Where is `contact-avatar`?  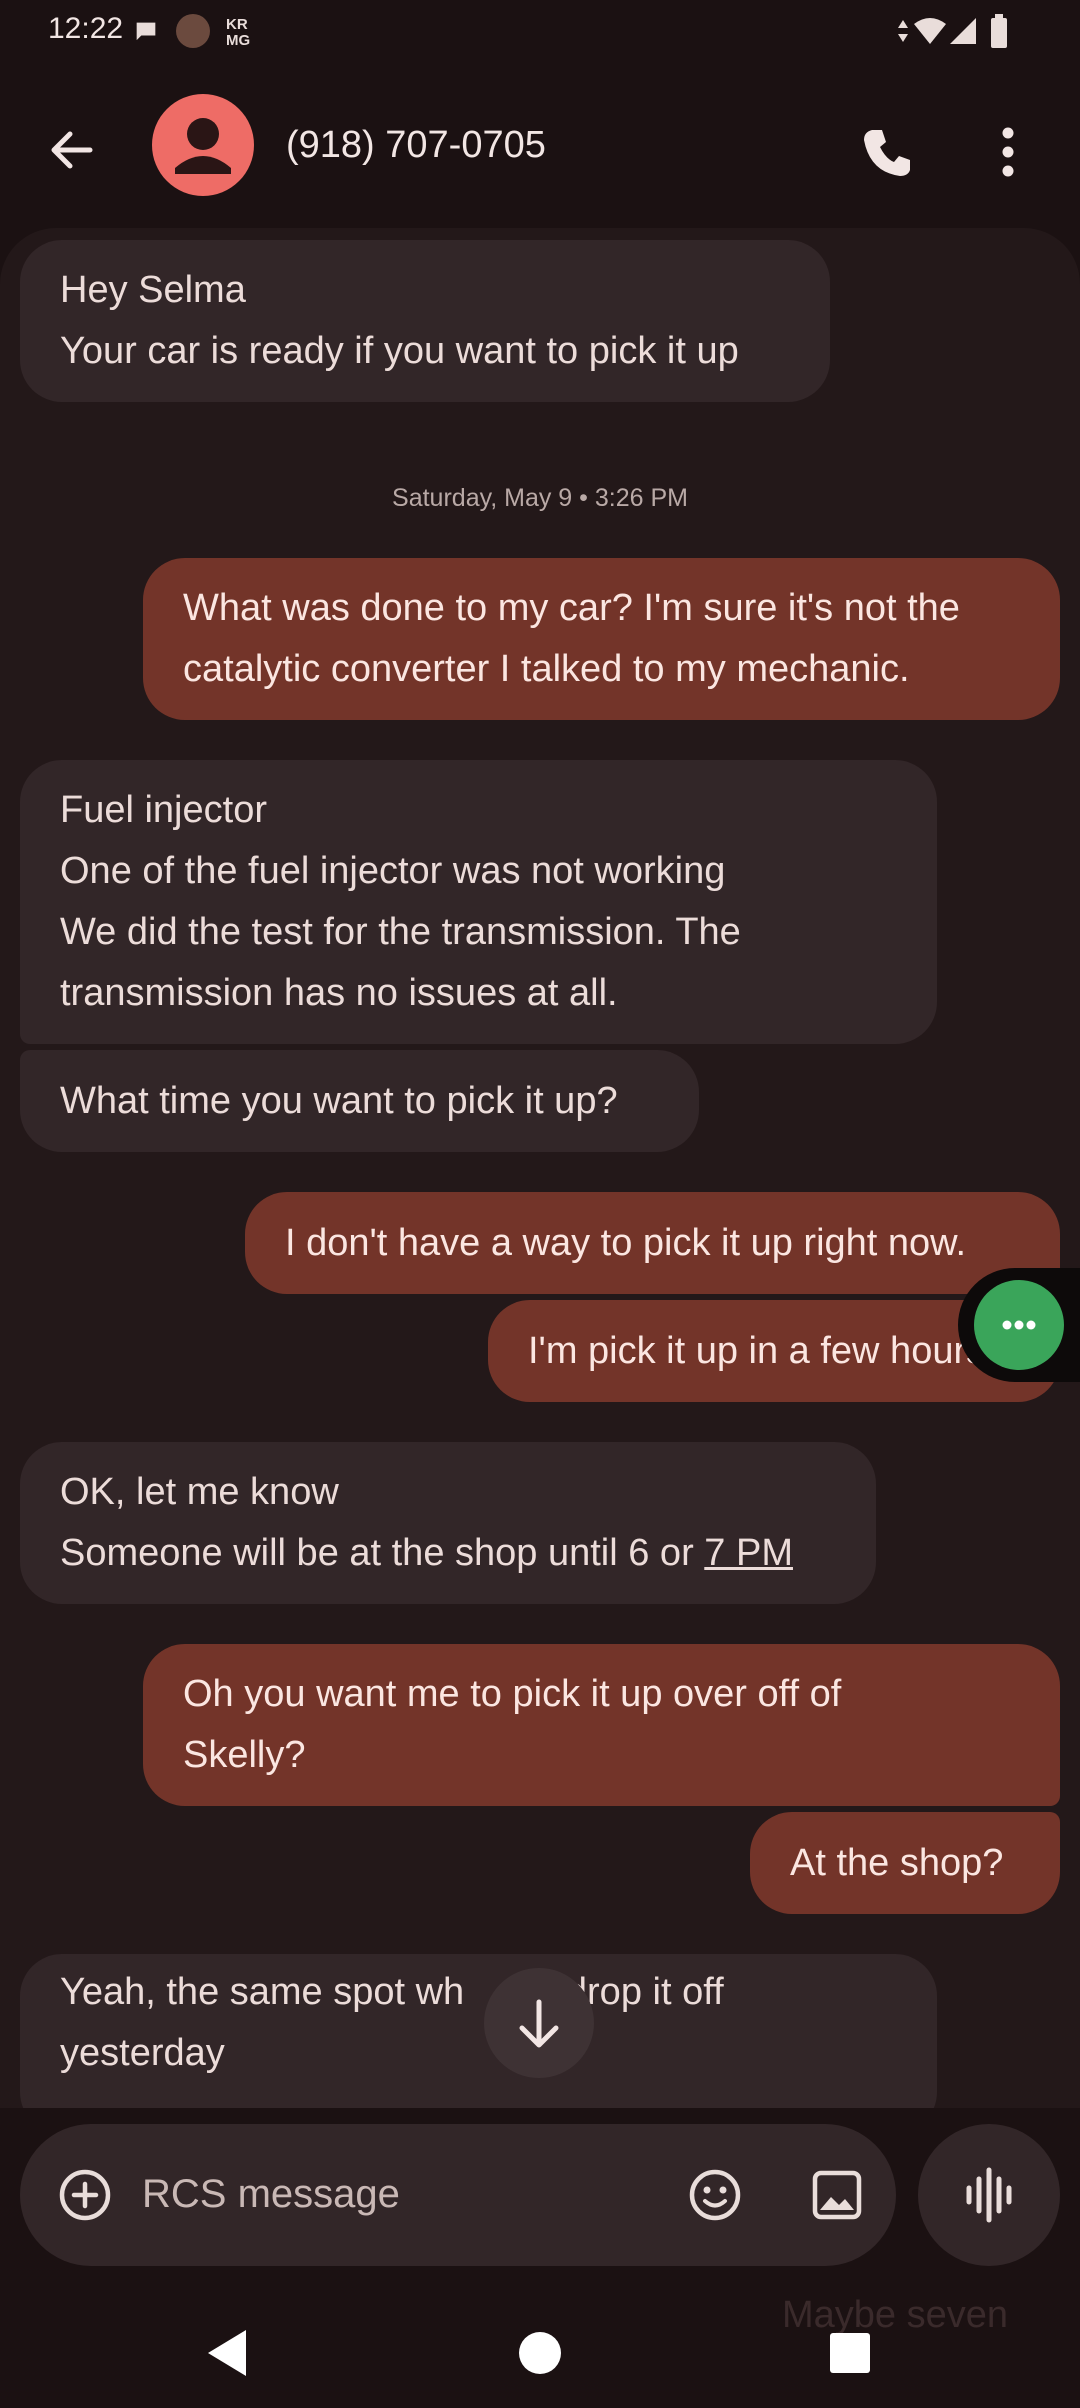 contact-avatar is located at coordinates (203, 145).